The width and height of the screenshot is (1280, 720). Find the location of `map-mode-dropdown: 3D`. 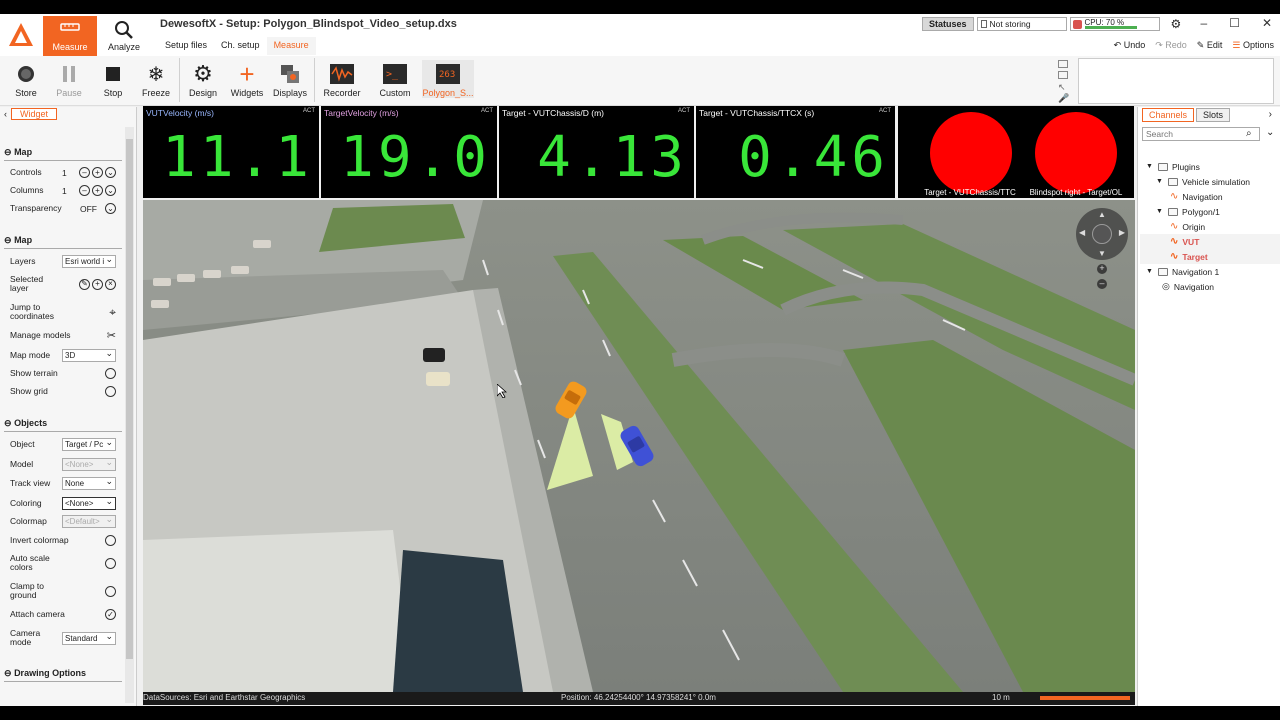

map-mode-dropdown: 3D is located at coordinates (89, 355).